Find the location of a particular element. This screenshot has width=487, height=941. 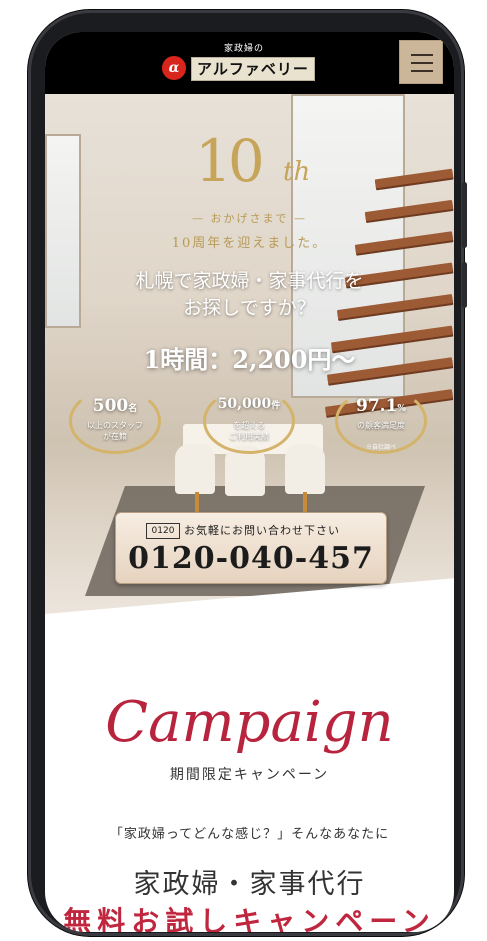

hamburger-menu-button is located at coordinates (421, 62).